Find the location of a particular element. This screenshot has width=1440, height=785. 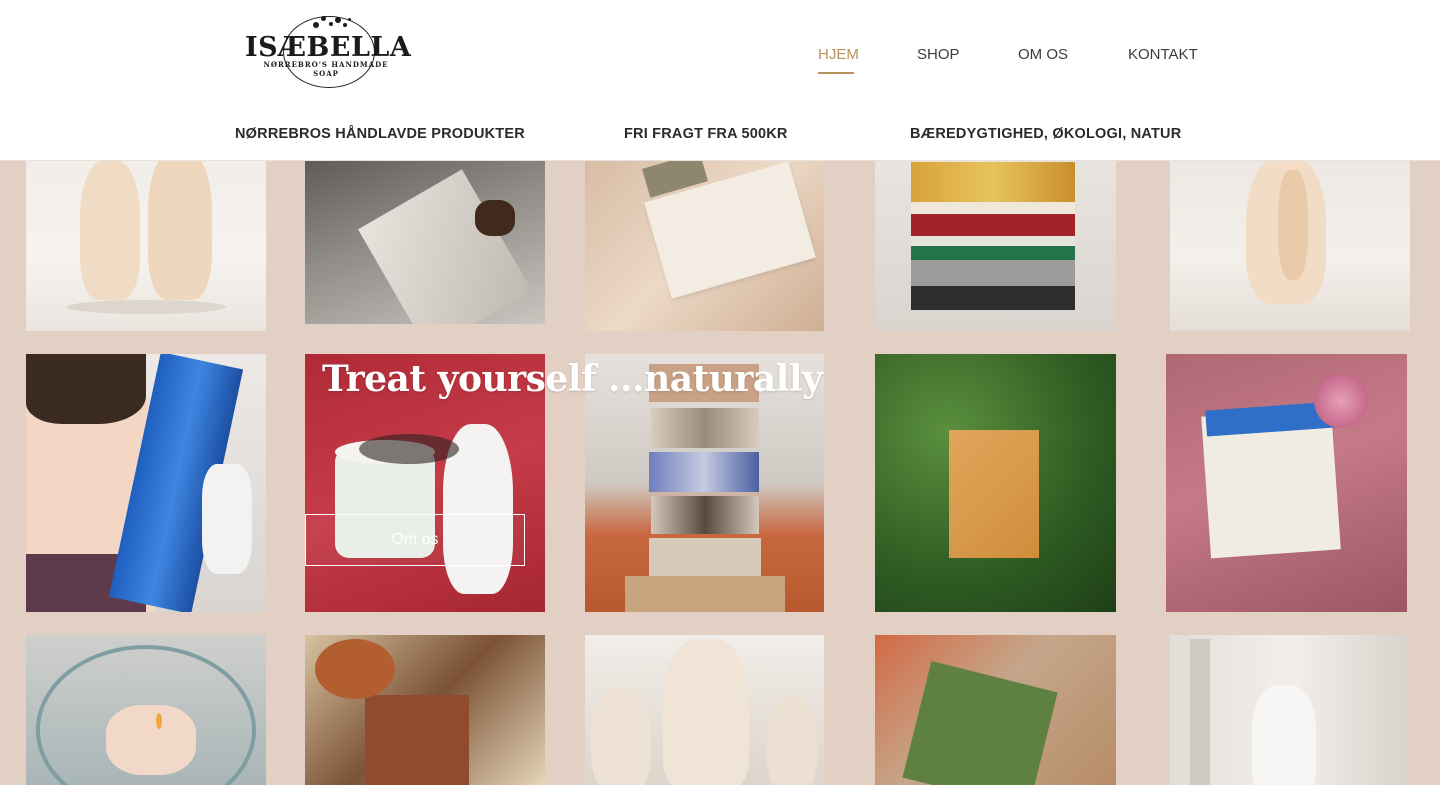

nav-item-om-os: OM OS is located at coordinates (1043, 54).